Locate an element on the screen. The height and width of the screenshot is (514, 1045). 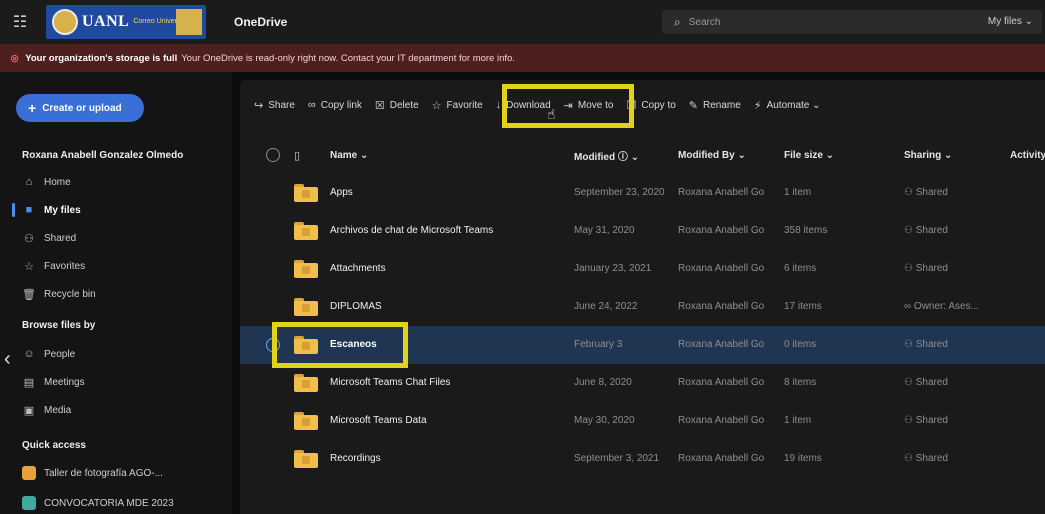
sidebar-item-recycle-bin: 🗑︎ Recycle bin is located at coordinates (59, 294).